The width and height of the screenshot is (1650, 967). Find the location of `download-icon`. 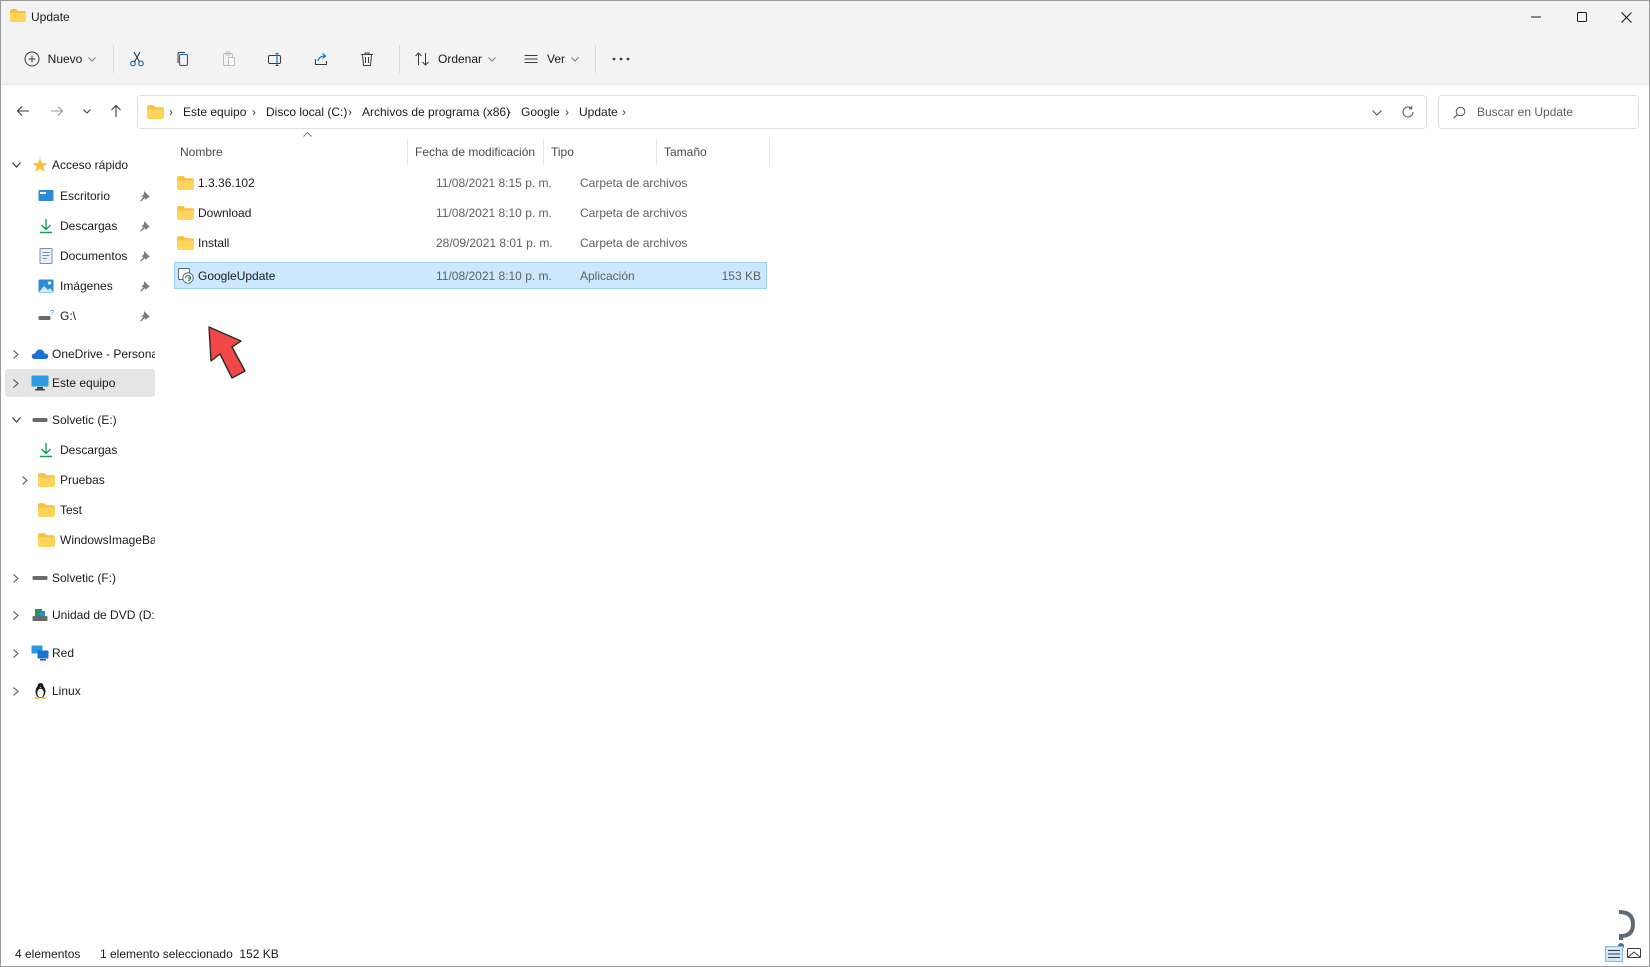

download-icon is located at coordinates (46, 450).